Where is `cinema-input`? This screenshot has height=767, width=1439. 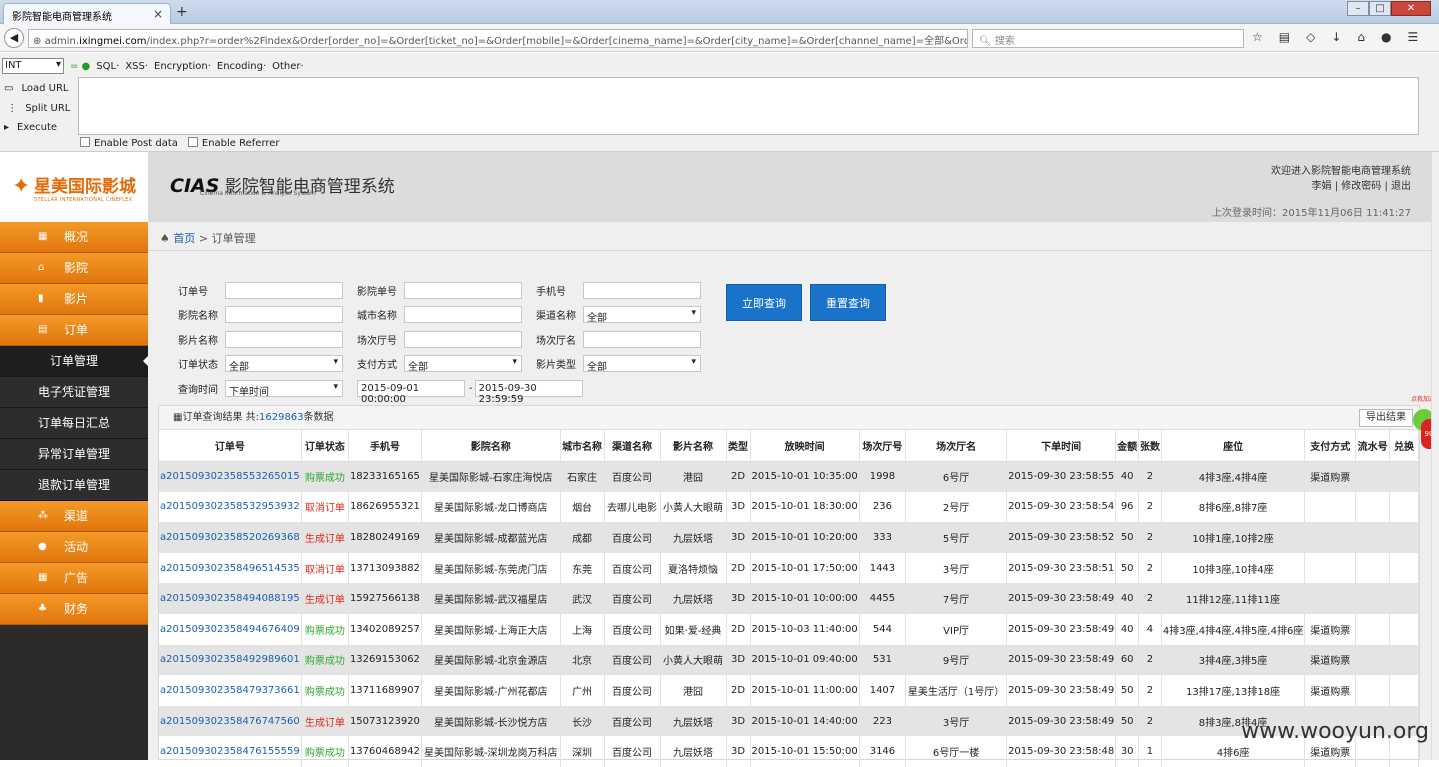 cinema-input is located at coordinates (284, 314).